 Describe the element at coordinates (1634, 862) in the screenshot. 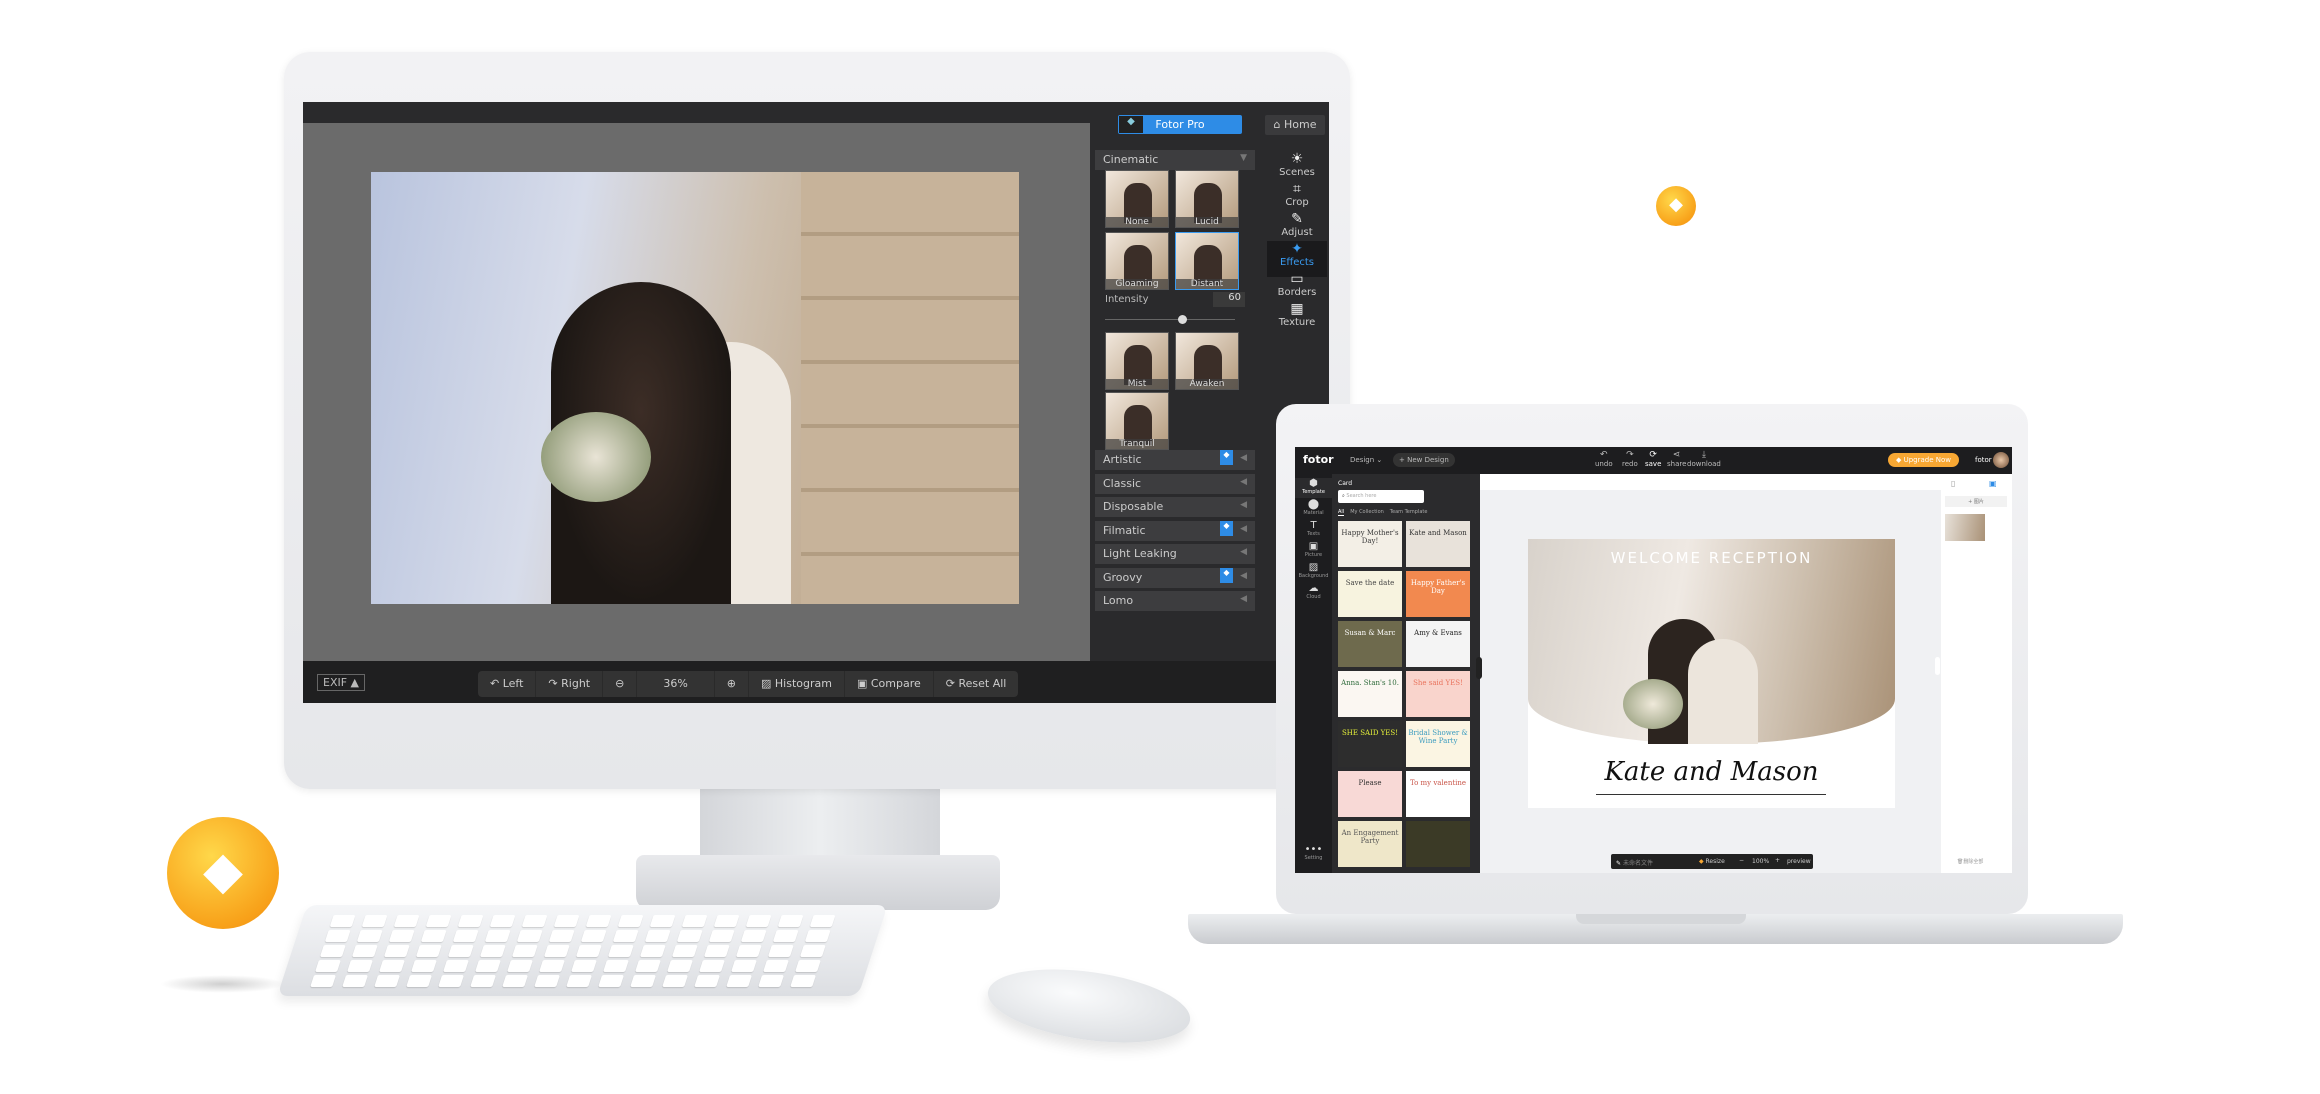

I see `filename-field: ✎ 未命名文件` at that location.